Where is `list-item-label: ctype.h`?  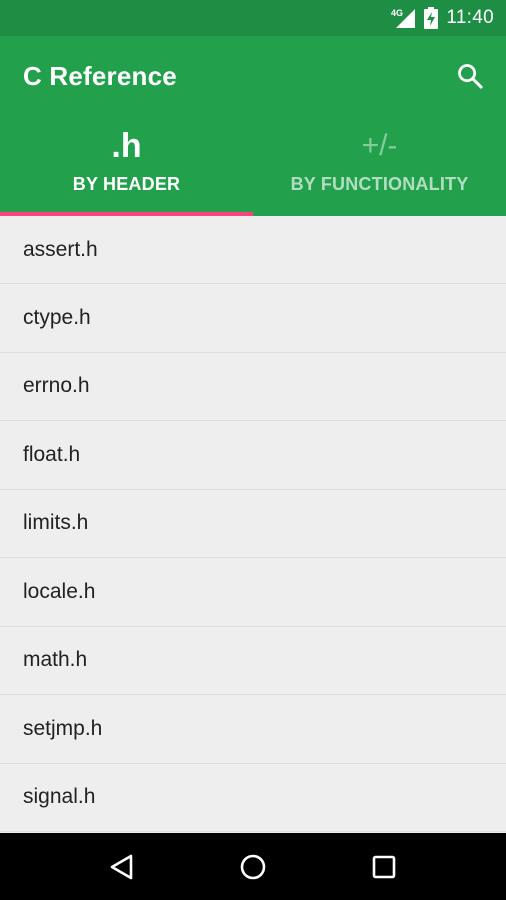 list-item-label: ctype.h is located at coordinates (57, 317).